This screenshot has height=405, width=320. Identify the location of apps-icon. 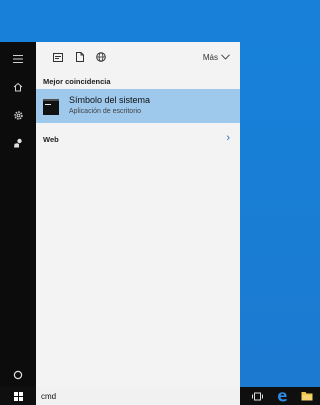
(58, 57).